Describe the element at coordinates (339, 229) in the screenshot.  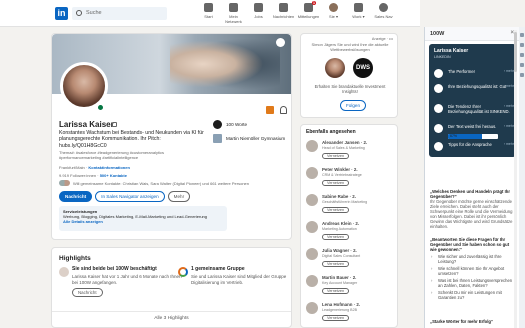
I see `person-desc: Marketing Automation` at that location.